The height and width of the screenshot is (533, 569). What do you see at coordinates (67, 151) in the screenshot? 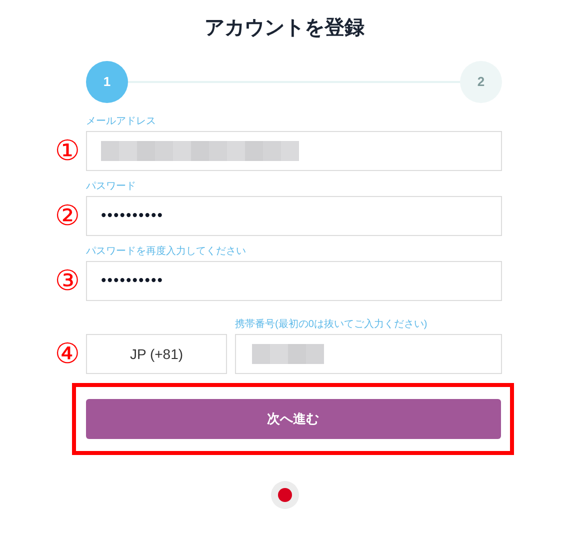
I see `annotation-number: ①` at bounding box center [67, 151].